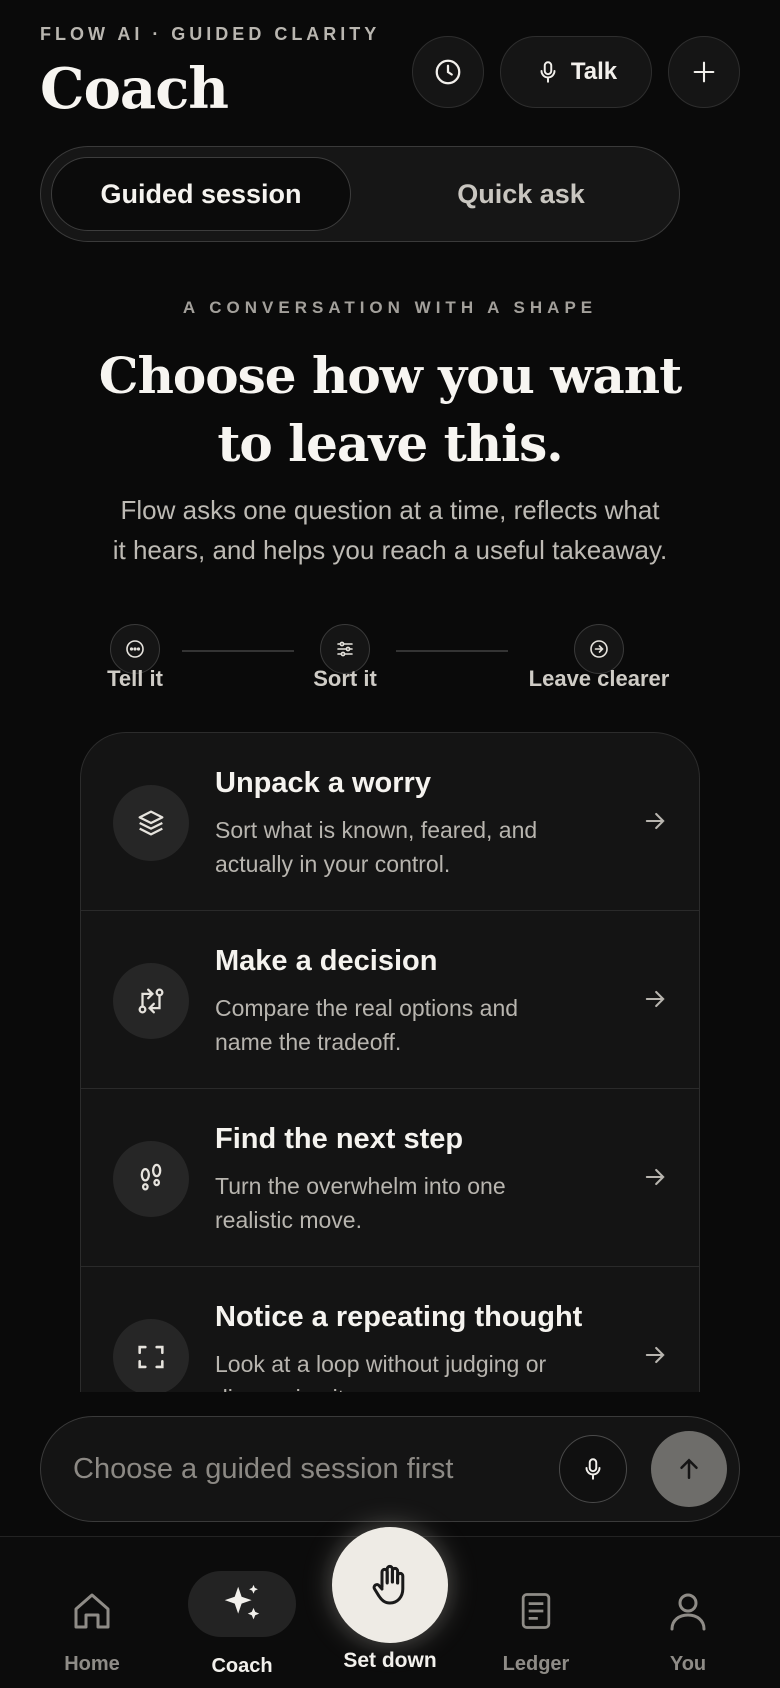 This screenshot has height=1688, width=780. I want to click on sparkles-icon, so click(242, 1602).